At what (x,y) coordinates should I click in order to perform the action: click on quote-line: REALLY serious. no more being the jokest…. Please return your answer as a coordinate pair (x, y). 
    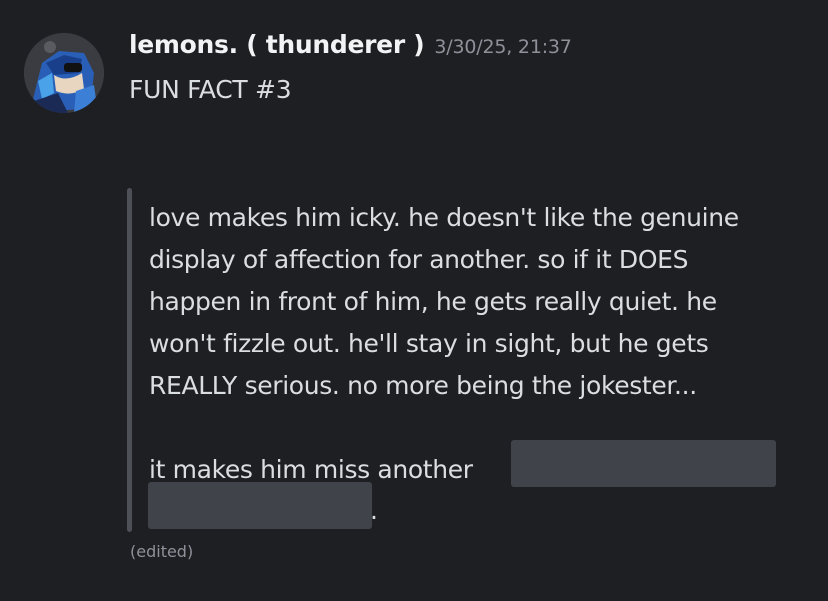
    Looking at the image, I should click on (423, 385).